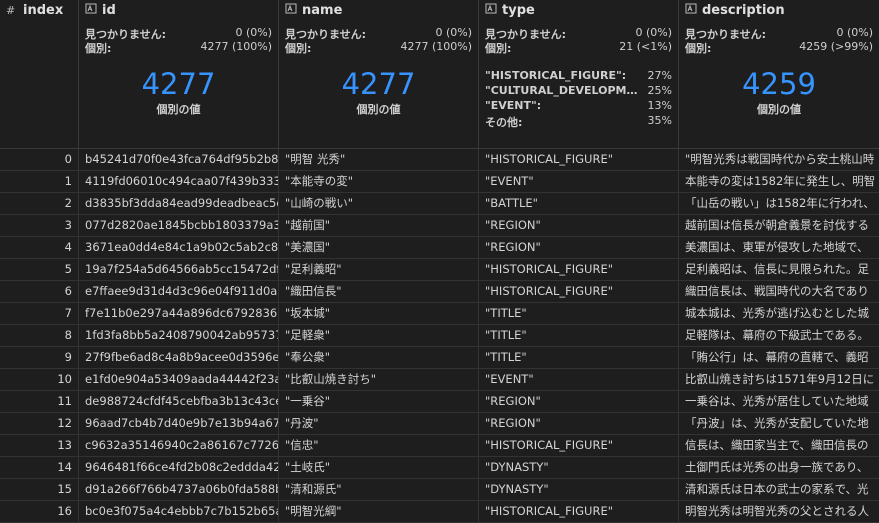 This screenshot has width=879, height=523. I want to click on cell-description: 美濃国は、東軍が侵攻した地域で、, so click(779, 247).